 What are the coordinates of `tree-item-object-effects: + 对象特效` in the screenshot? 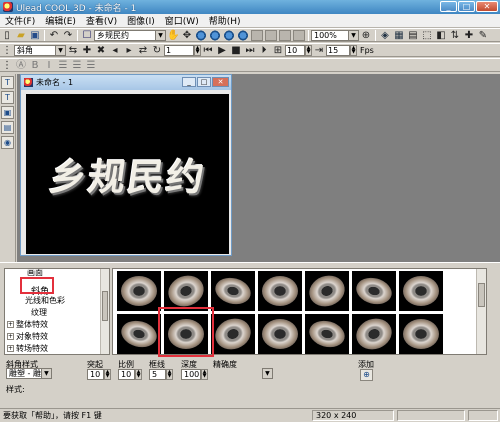 It's located at (27, 336).